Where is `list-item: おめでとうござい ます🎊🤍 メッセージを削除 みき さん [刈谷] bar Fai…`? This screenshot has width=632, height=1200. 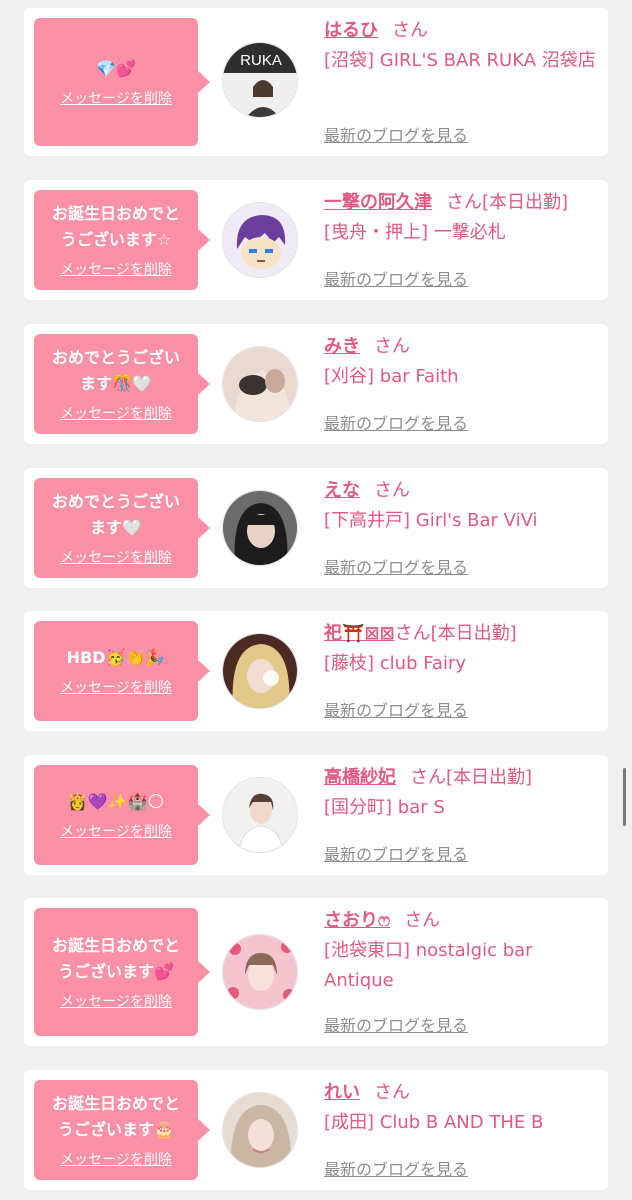
list-item: おめでとうござい ます🎊🤍 メッセージを削除 みき さん [刈谷] bar Fai… is located at coordinates (316, 384).